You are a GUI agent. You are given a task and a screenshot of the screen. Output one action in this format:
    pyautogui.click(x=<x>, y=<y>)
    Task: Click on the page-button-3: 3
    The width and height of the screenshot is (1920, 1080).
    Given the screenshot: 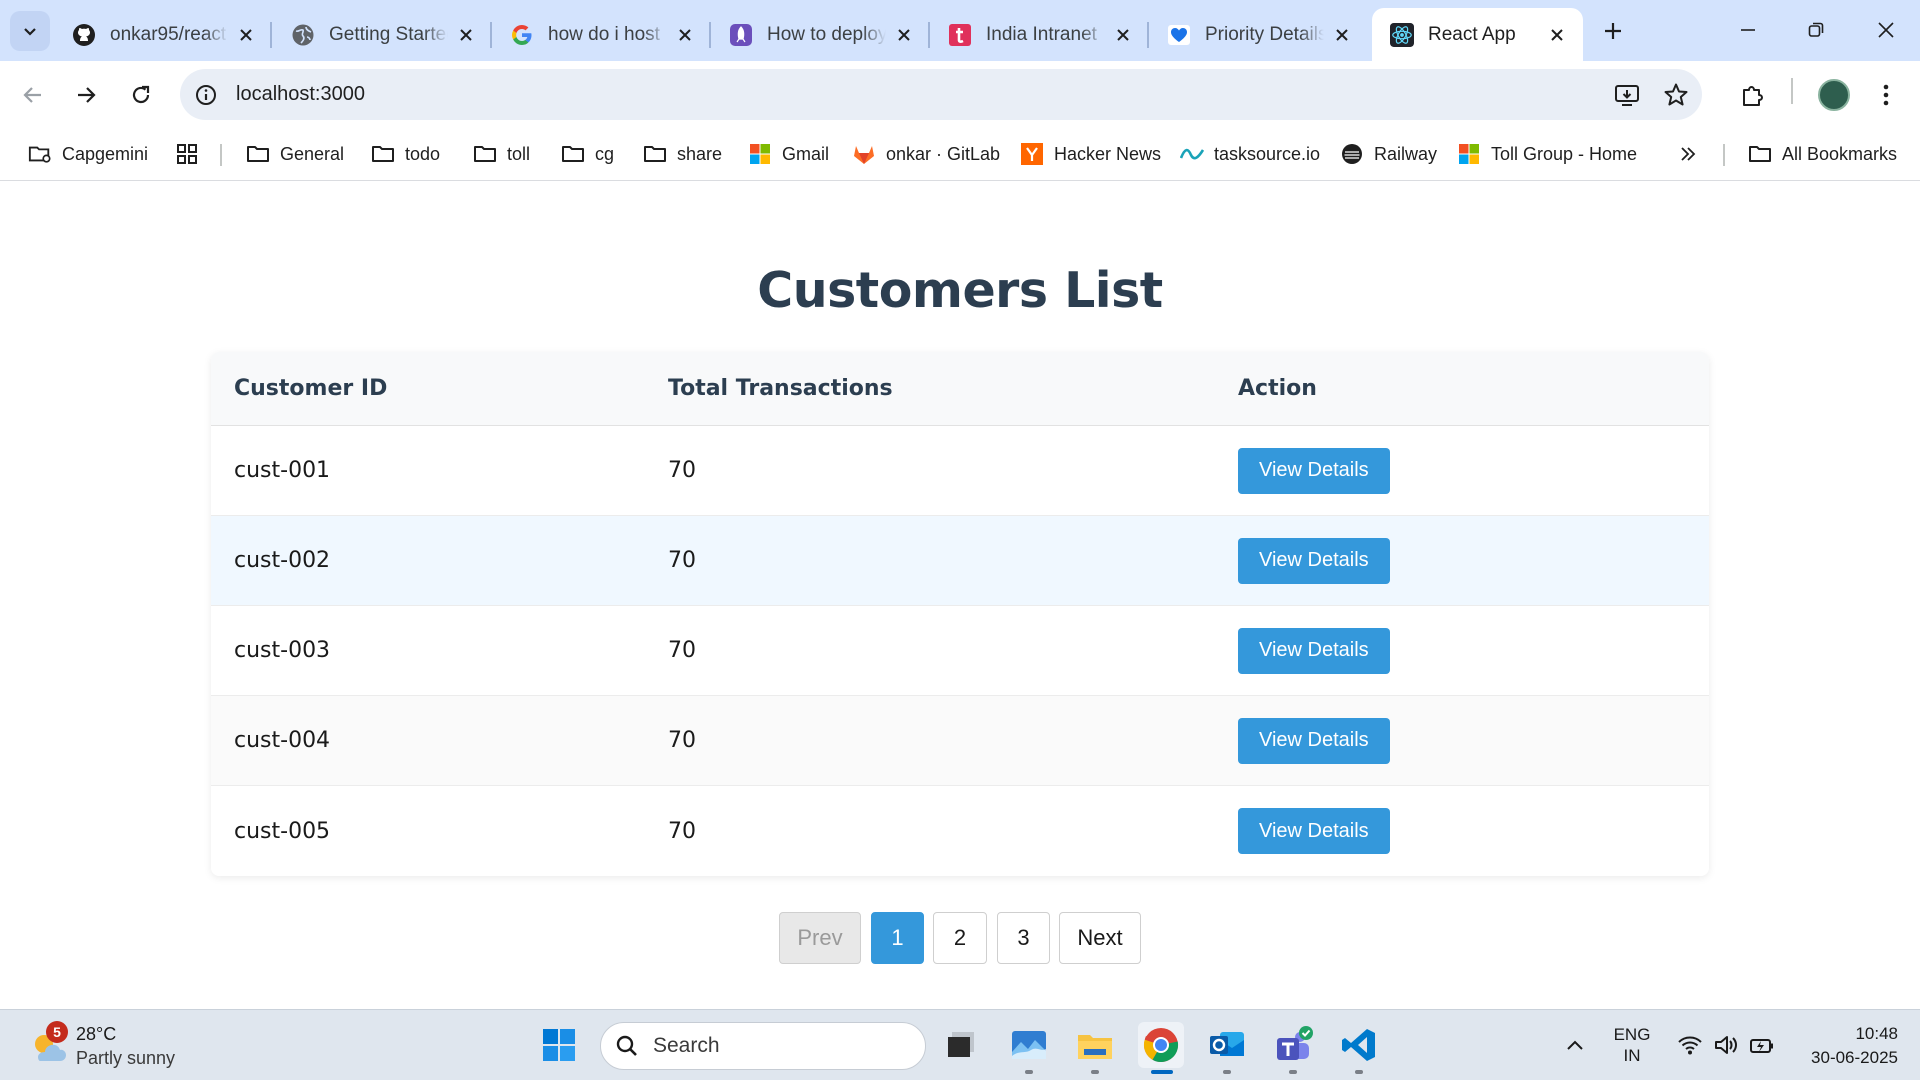 What is the action you would take?
    pyautogui.click(x=1023, y=938)
    